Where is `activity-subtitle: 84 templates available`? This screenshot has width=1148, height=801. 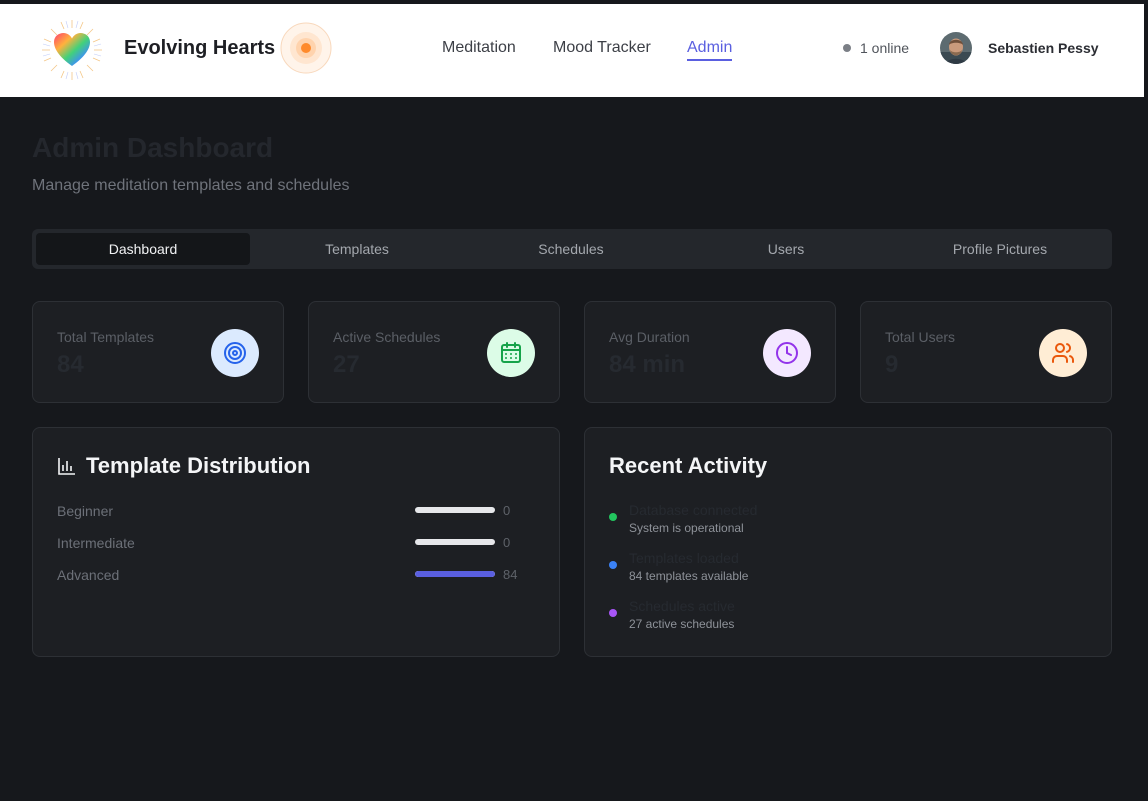 activity-subtitle: 84 templates available is located at coordinates (689, 576).